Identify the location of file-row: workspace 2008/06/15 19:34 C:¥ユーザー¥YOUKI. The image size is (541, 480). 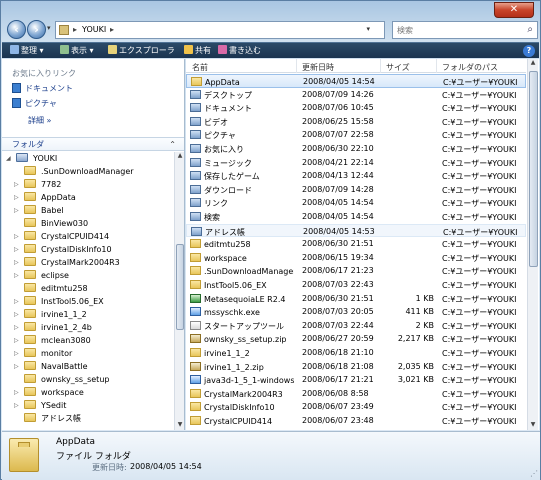
(356, 258).